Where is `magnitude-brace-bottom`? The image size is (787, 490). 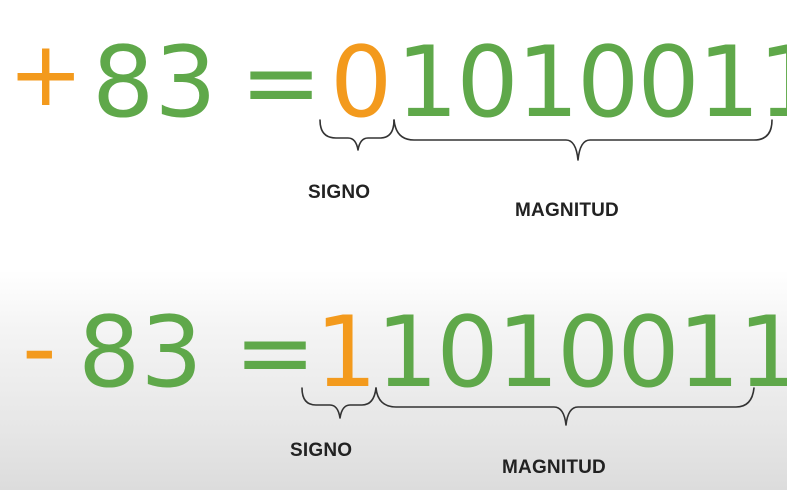 magnitude-brace-bottom is located at coordinates (565, 406).